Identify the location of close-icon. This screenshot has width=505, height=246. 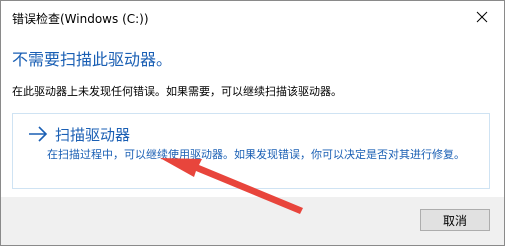
(482, 17).